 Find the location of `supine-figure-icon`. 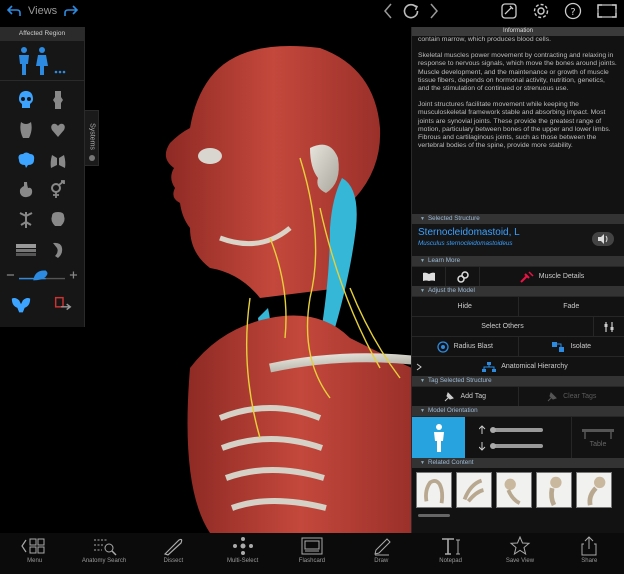

supine-figure-icon is located at coordinates (514, 429).